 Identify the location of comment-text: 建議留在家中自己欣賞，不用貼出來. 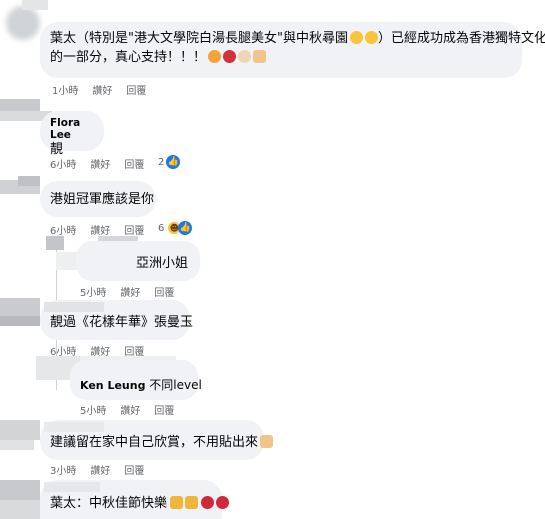
(154, 442).